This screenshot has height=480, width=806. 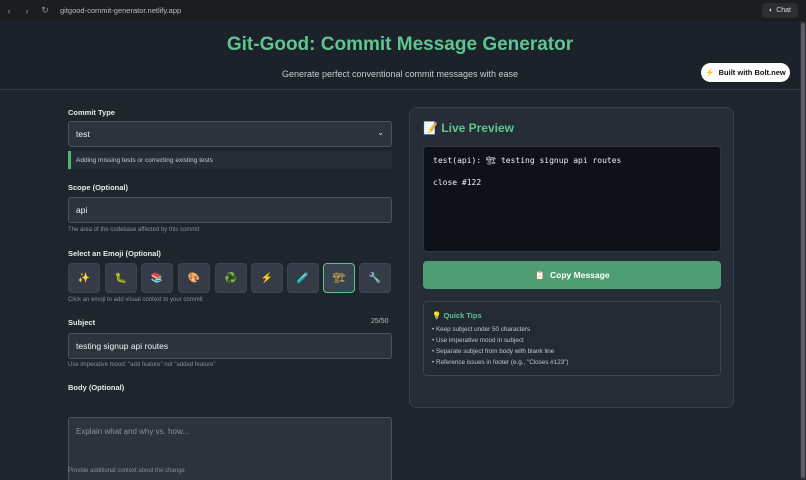 What do you see at coordinates (303, 278) in the screenshot?
I see `emoji-test-tube-button: 🧪` at bounding box center [303, 278].